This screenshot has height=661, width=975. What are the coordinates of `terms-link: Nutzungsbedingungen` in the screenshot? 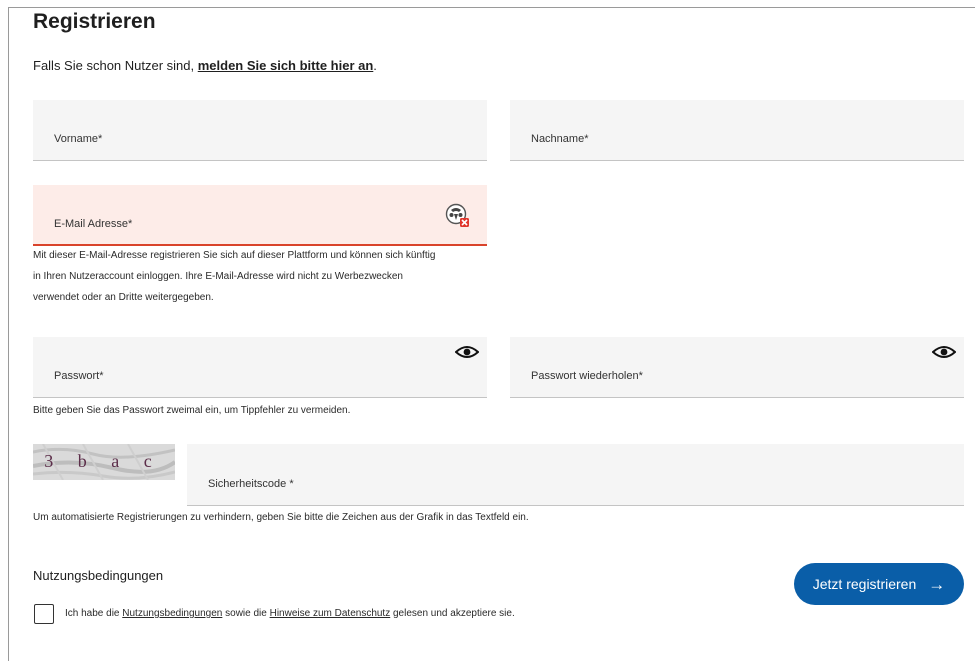 It's located at (172, 613).